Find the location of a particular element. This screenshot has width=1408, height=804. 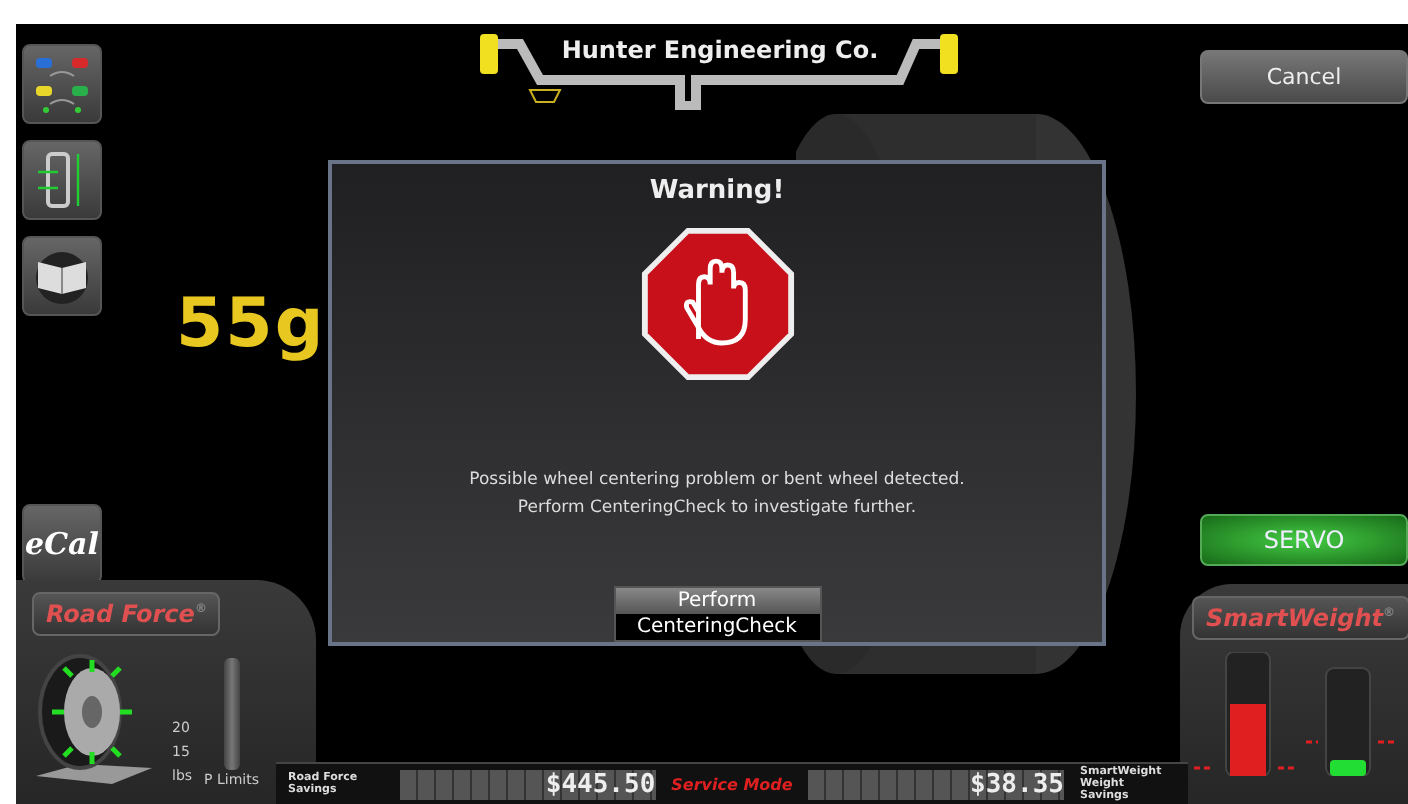

smartweight-label: SmartWeight$^{®}$ is located at coordinates (1300, 618).